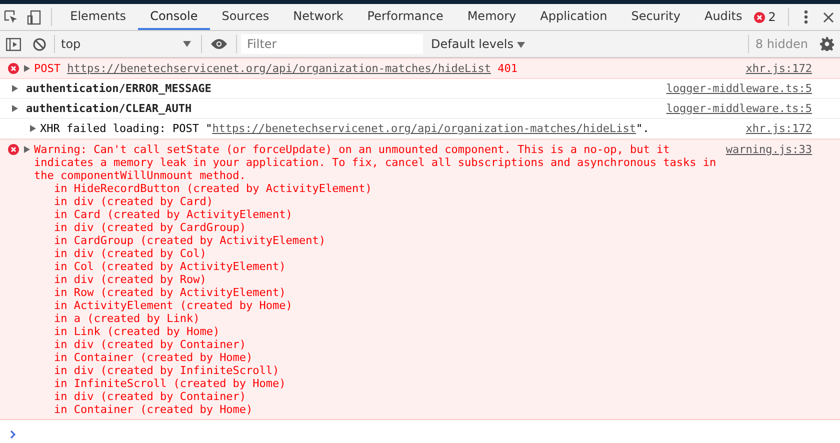 This screenshot has height=443, width=840. Describe the element at coordinates (478, 44) in the screenshot. I see `levels-dropdown: Default levels` at that location.